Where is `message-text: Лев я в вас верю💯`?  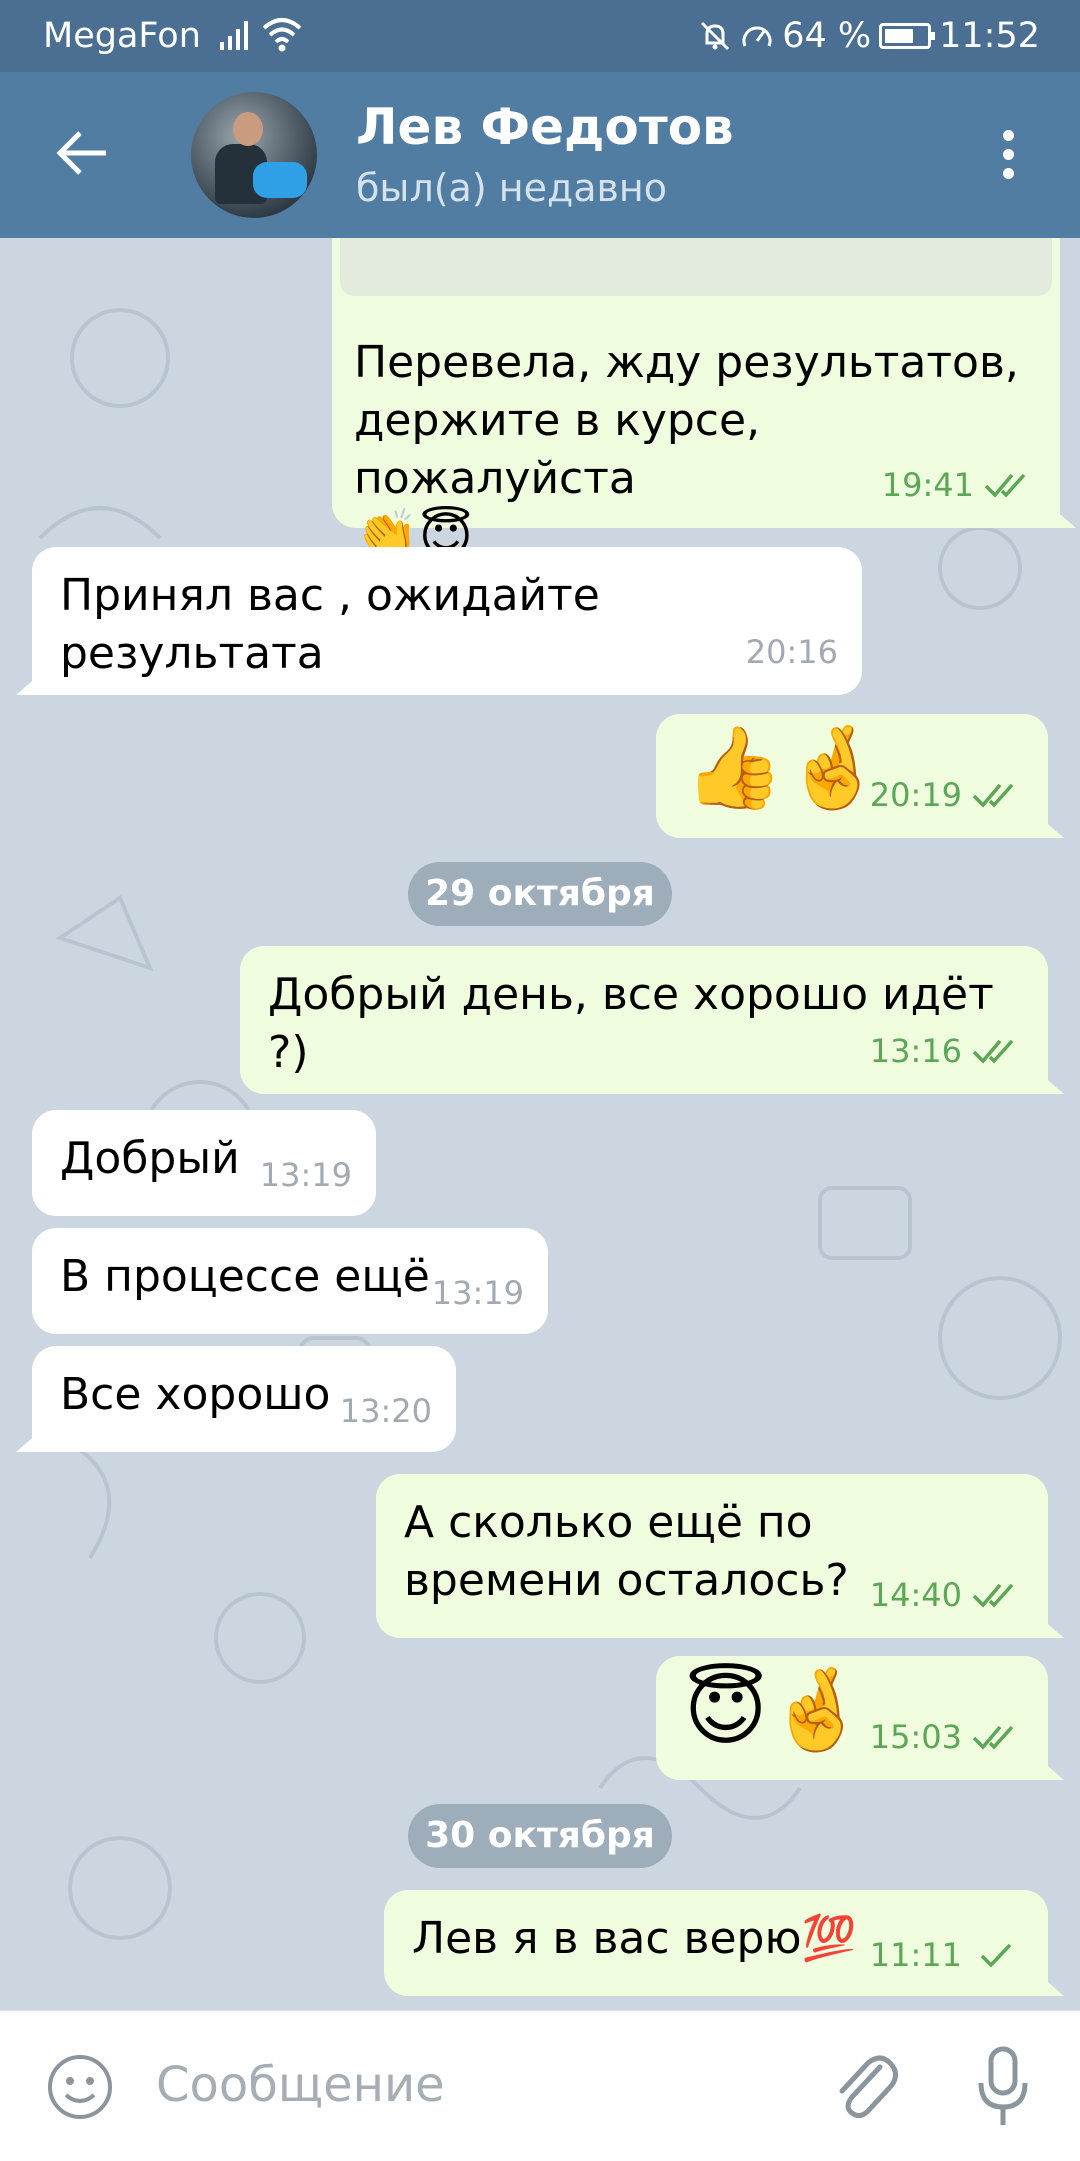 message-text: Лев я в вас верю💯 is located at coordinates (634, 1938).